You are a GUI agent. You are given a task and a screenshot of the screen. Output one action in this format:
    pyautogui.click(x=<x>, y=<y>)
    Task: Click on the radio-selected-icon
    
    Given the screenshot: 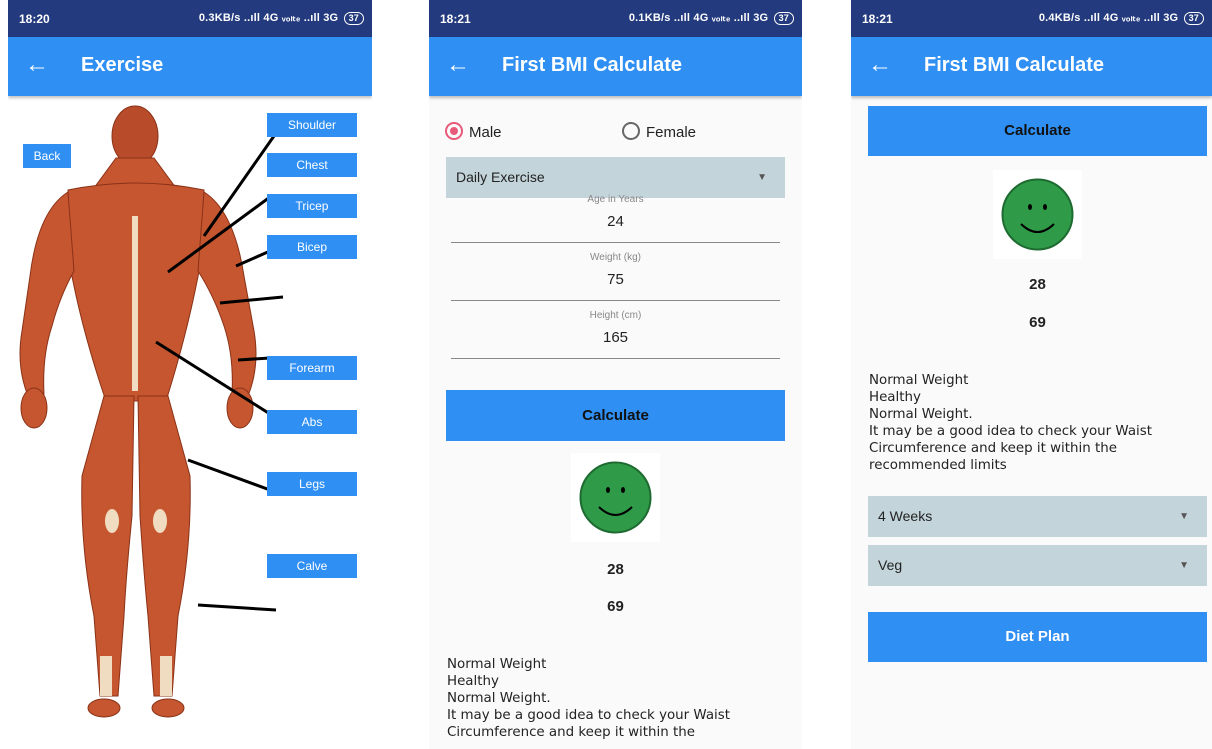 What is the action you would take?
    pyautogui.click(x=454, y=131)
    